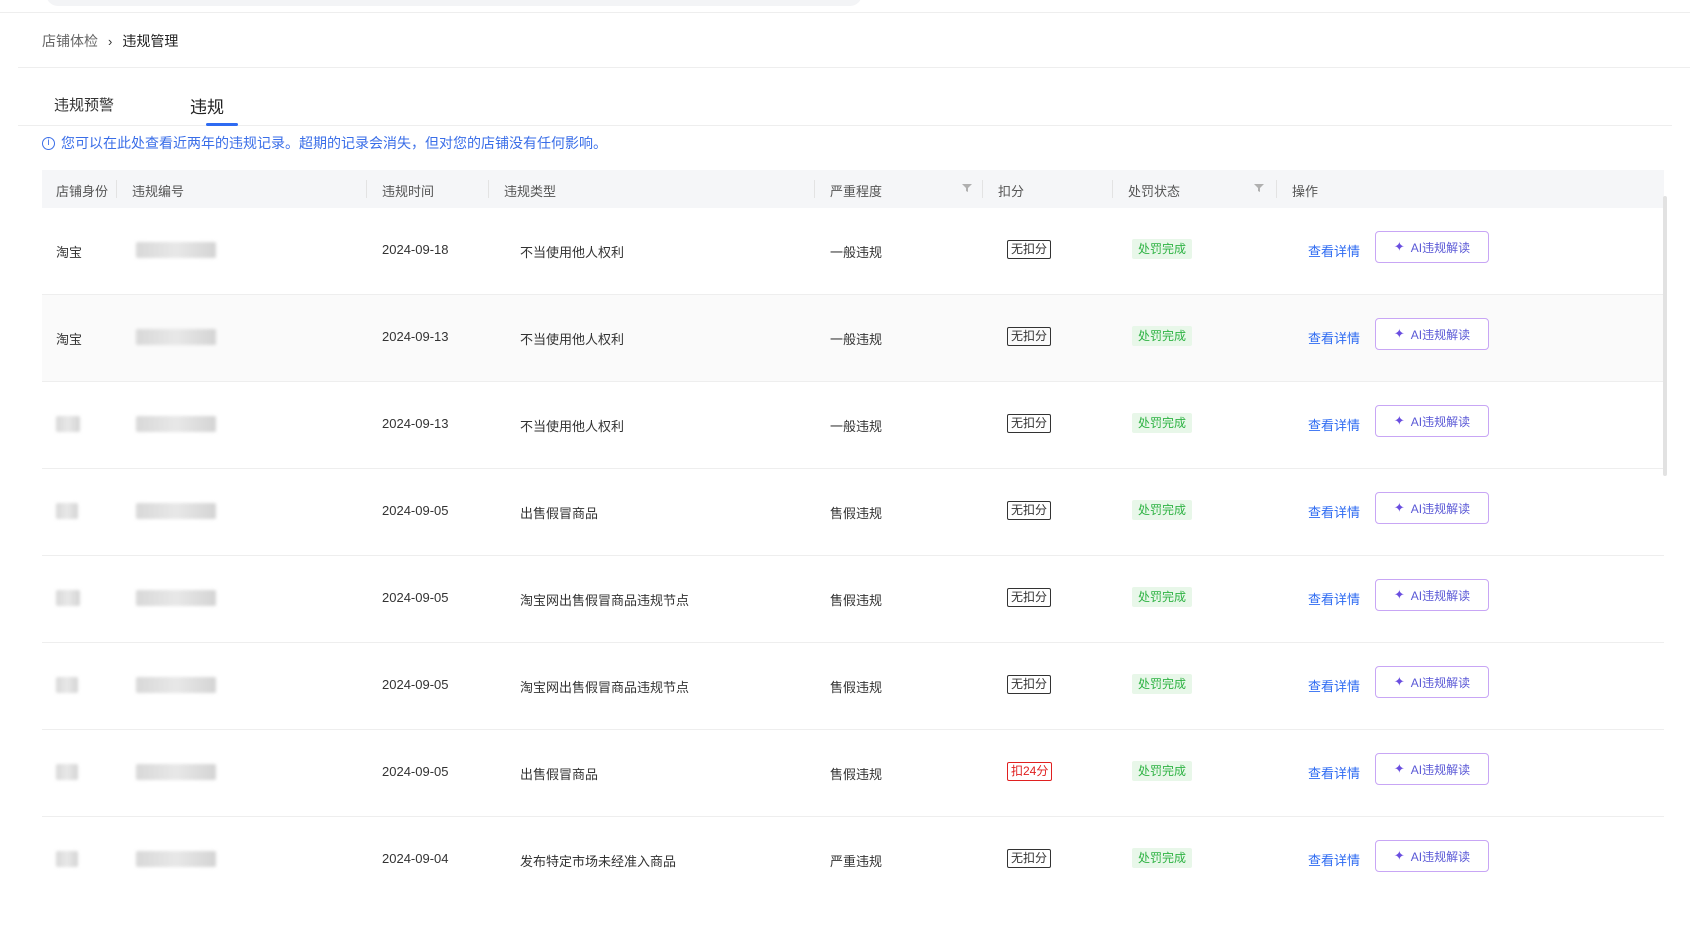 The height and width of the screenshot is (933, 1690). I want to click on vertical-scrollbar, so click(1665, 336).